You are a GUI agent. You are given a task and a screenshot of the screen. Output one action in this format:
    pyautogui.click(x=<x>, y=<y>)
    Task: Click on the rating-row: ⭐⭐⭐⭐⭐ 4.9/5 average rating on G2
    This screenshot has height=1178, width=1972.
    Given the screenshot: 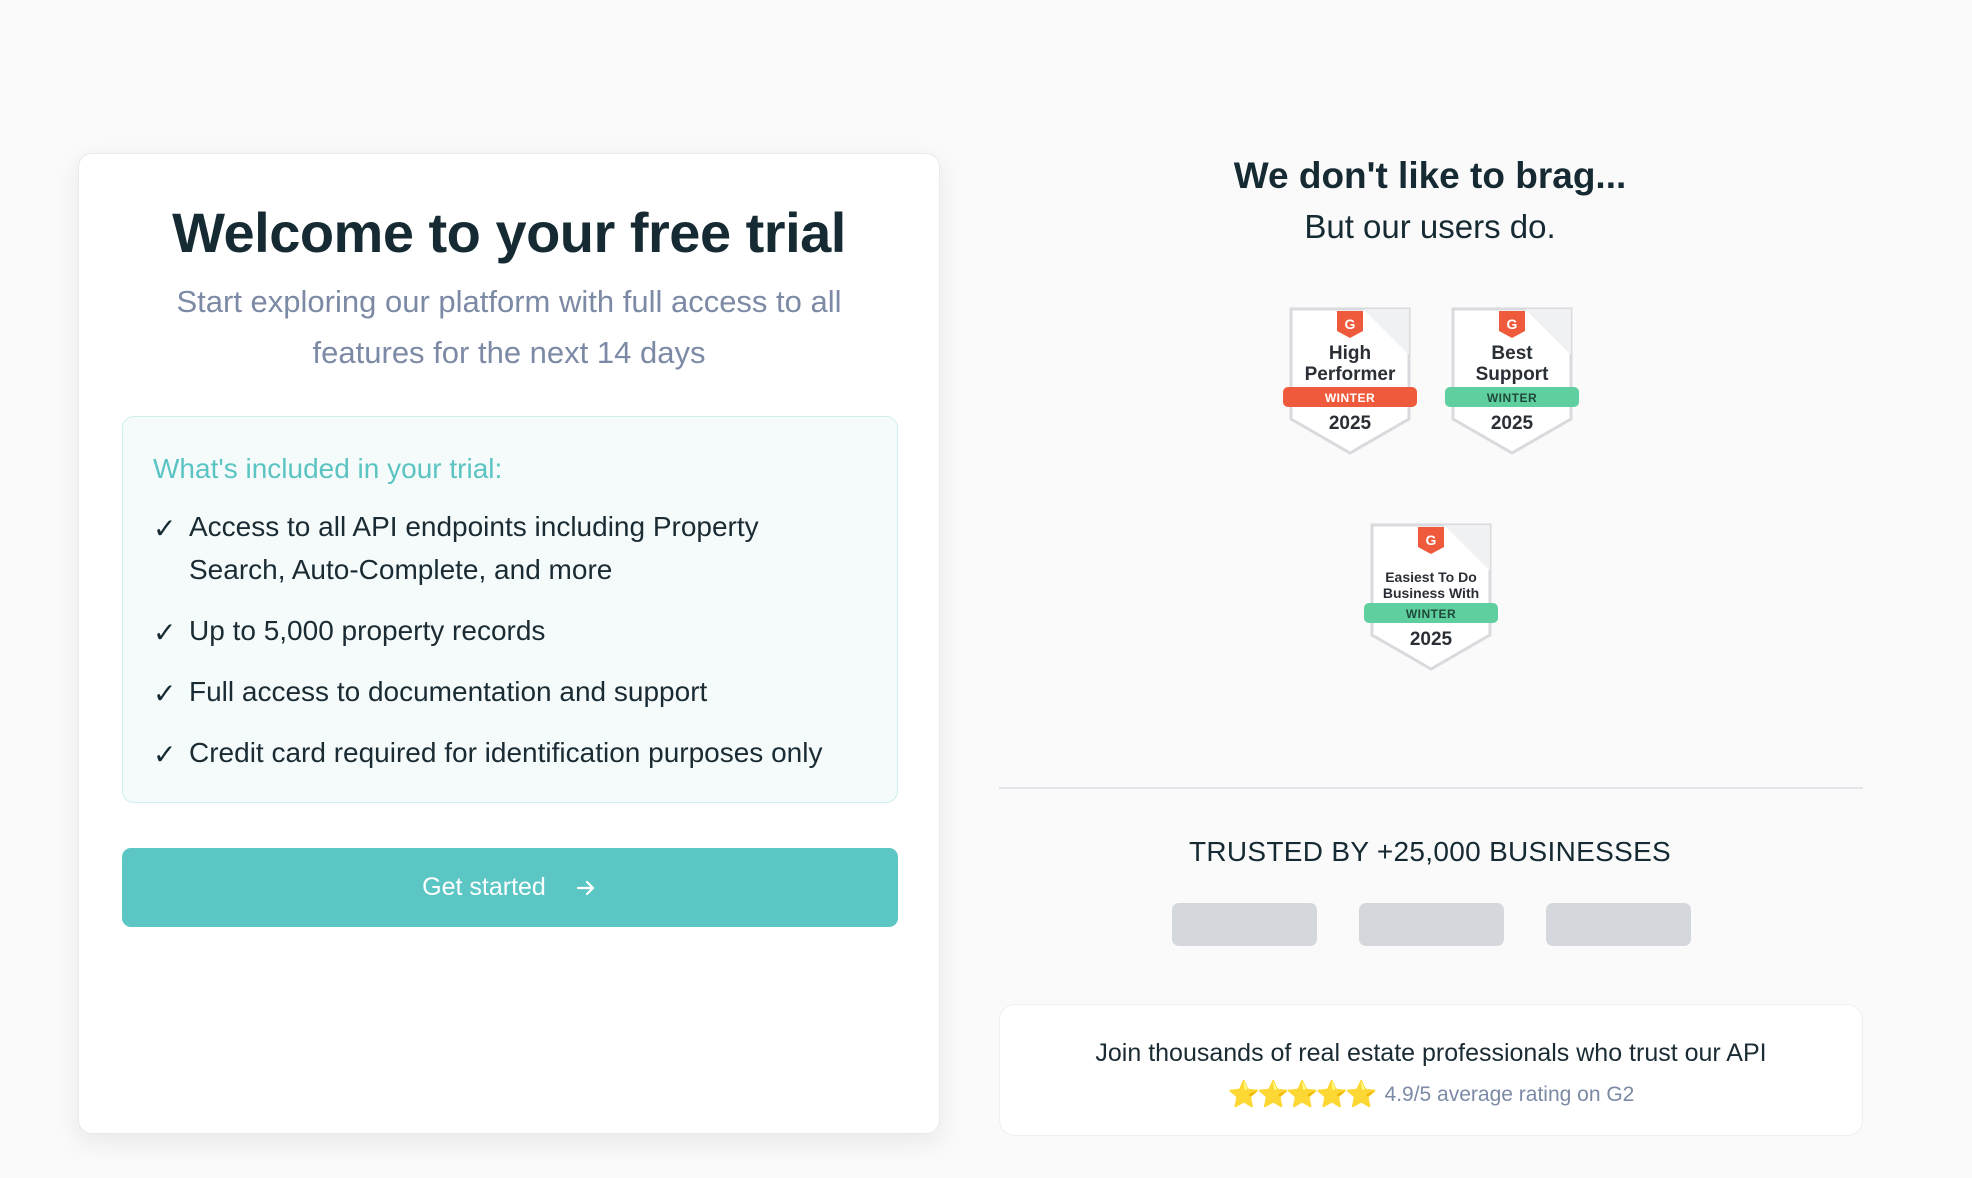 What is the action you would take?
    pyautogui.click(x=1431, y=1094)
    